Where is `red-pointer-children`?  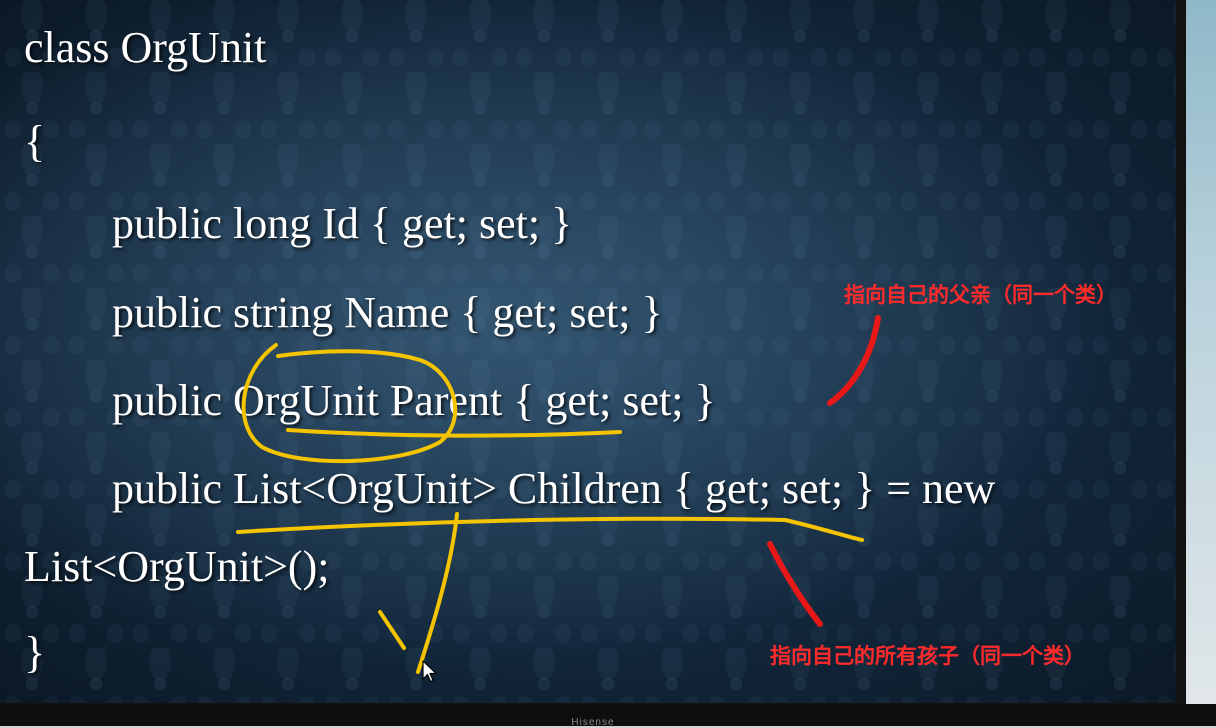
red-pointer-children is located at coordinates (795, 584).